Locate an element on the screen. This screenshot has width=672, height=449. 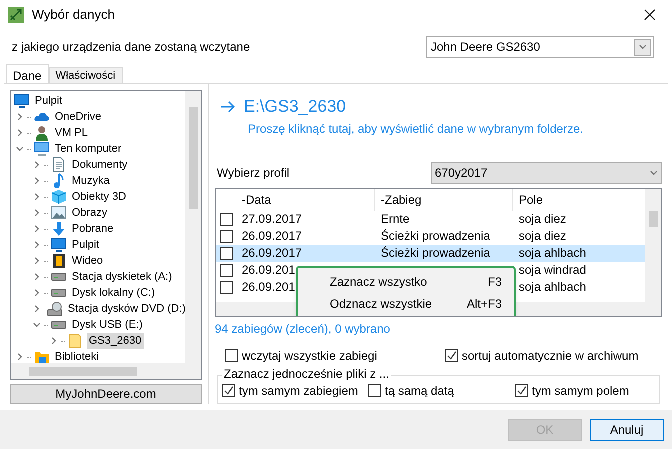
table-cell: soja windrad is located at coordinates (552, 270).